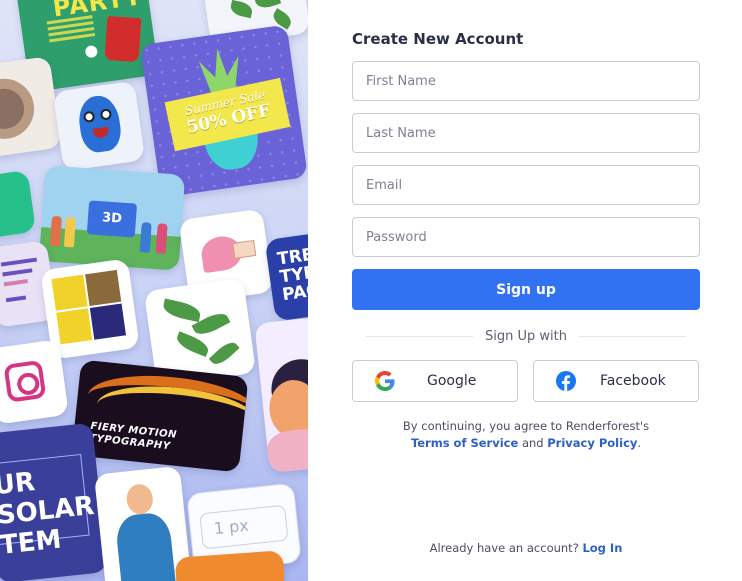 This screenshot has height=581, width=742. I want to click on px-value: 1 px, so click(244, 527).